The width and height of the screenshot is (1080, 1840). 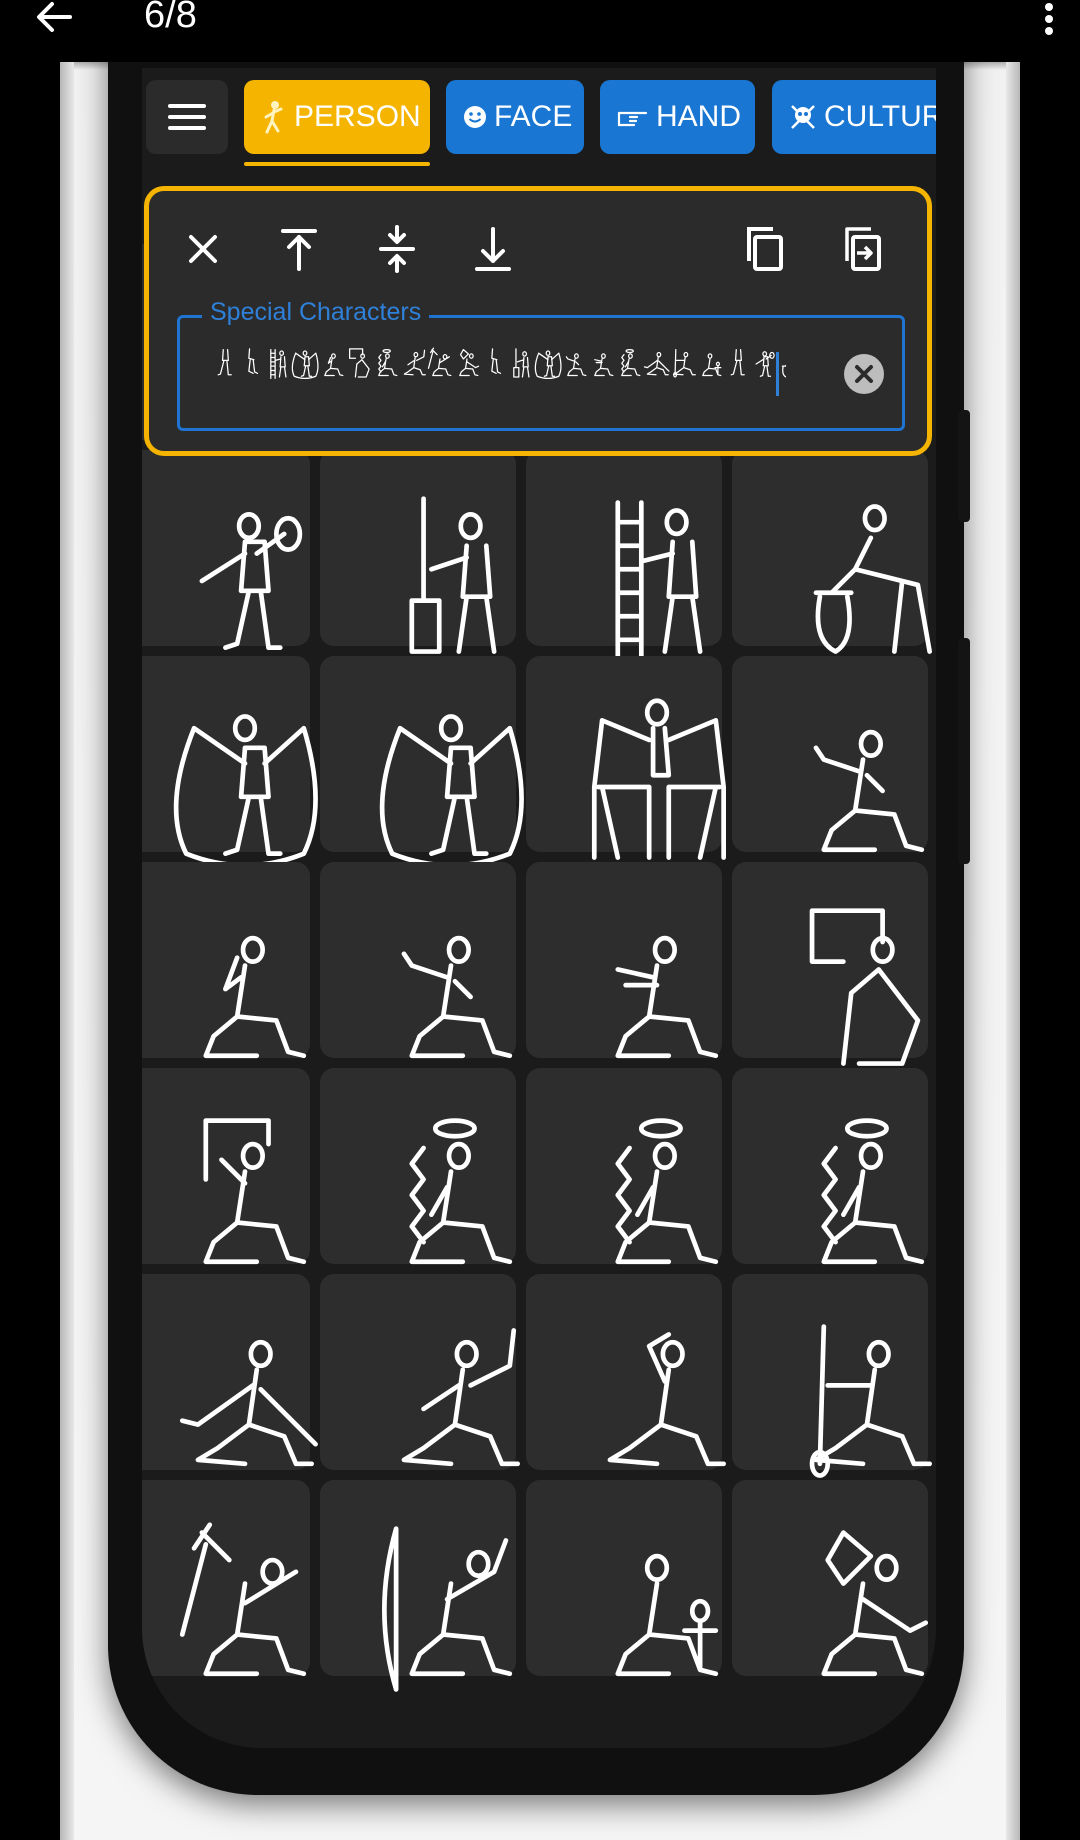 I want to click on tab-hand: HAND, so click(x=677, y=117).